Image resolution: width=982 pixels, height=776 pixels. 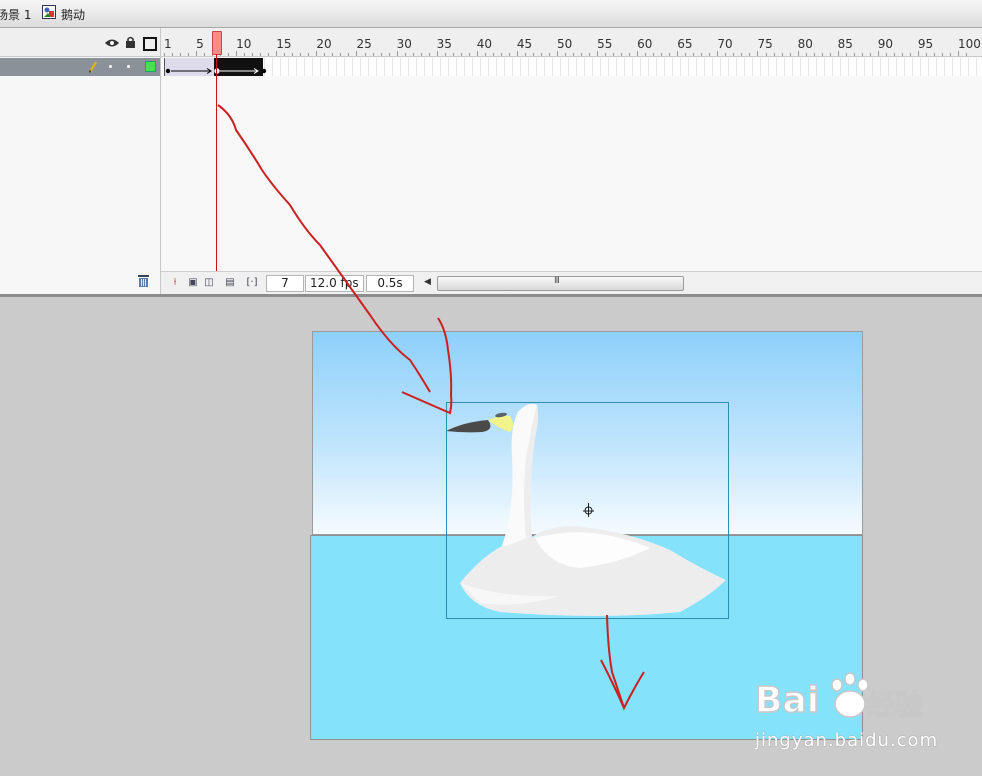 What do you see at coordinates (787, 700) in the screenshot?
I see `svg-text: Bai` at bounding box center [787, 700].